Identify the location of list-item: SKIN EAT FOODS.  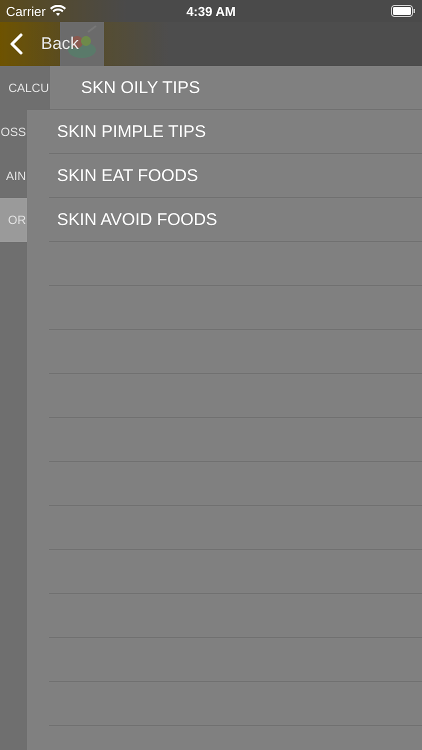
(127, 176).